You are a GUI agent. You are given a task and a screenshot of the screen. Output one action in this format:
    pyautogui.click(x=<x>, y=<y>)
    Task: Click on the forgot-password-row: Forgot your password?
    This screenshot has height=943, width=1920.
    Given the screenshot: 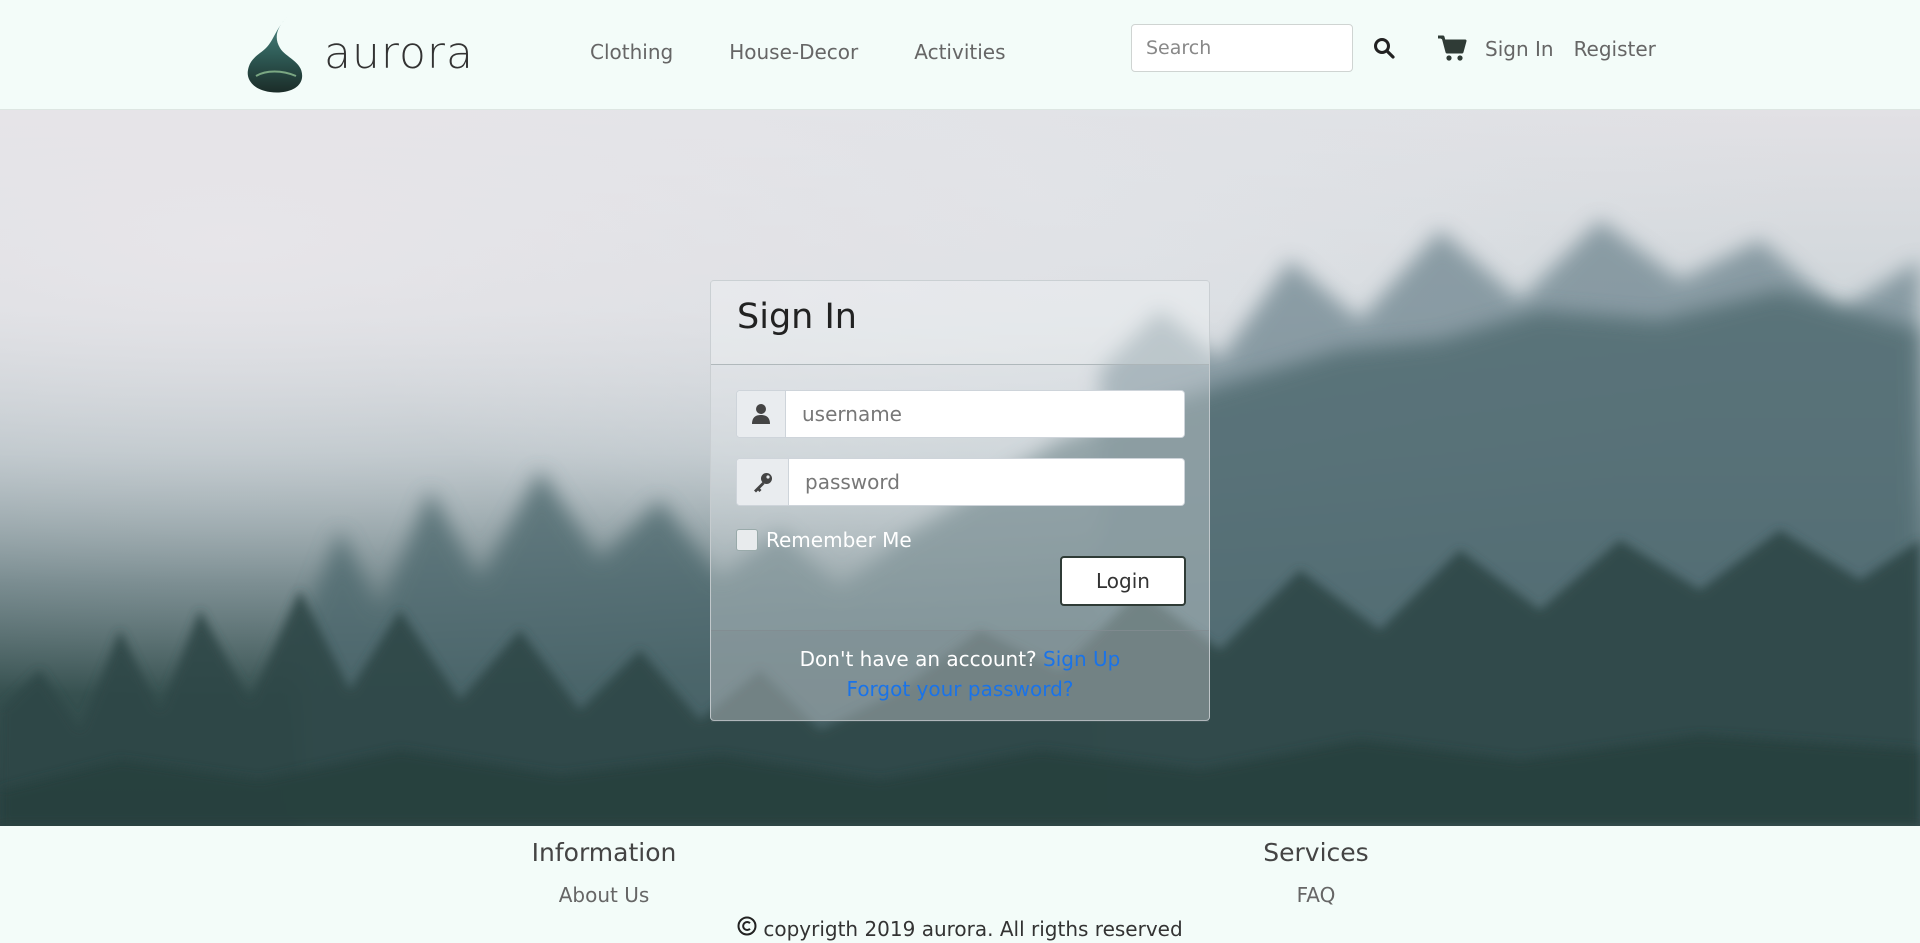 What is the action you would take?
    pyautogui.click(x=960, y=689)
    